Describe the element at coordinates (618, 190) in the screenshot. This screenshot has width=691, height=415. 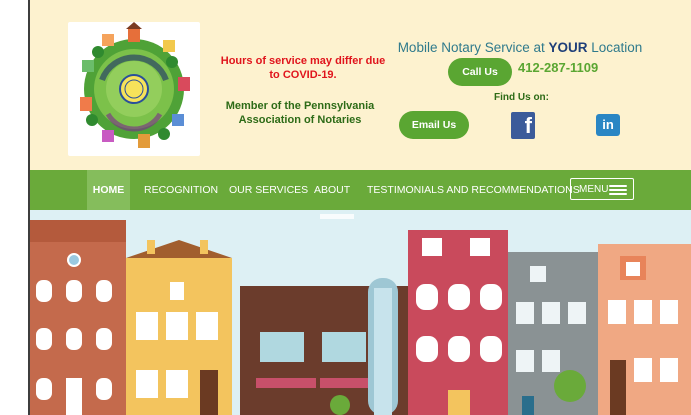
I see `hamburger-icon` at that location.